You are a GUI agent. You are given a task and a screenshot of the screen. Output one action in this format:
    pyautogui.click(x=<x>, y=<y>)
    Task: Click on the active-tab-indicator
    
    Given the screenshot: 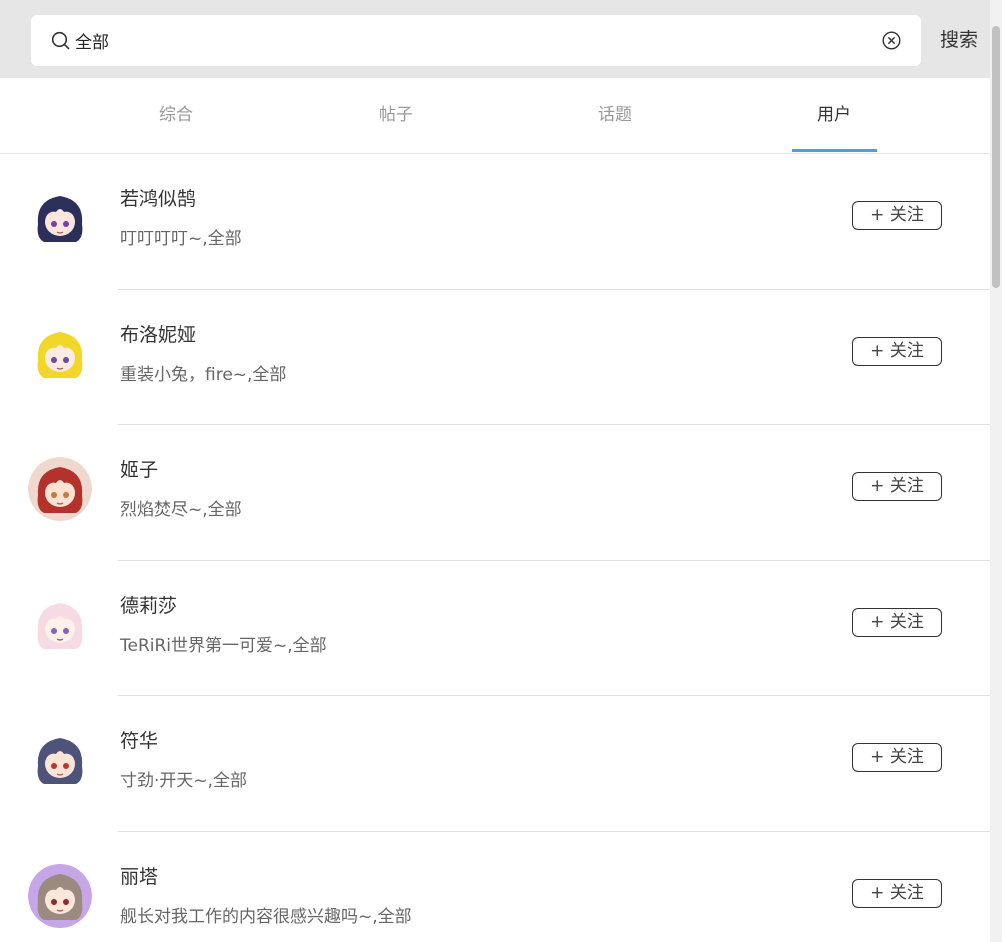 What is the action you would take?
    pyautogui.click(x=834, y=150)
    